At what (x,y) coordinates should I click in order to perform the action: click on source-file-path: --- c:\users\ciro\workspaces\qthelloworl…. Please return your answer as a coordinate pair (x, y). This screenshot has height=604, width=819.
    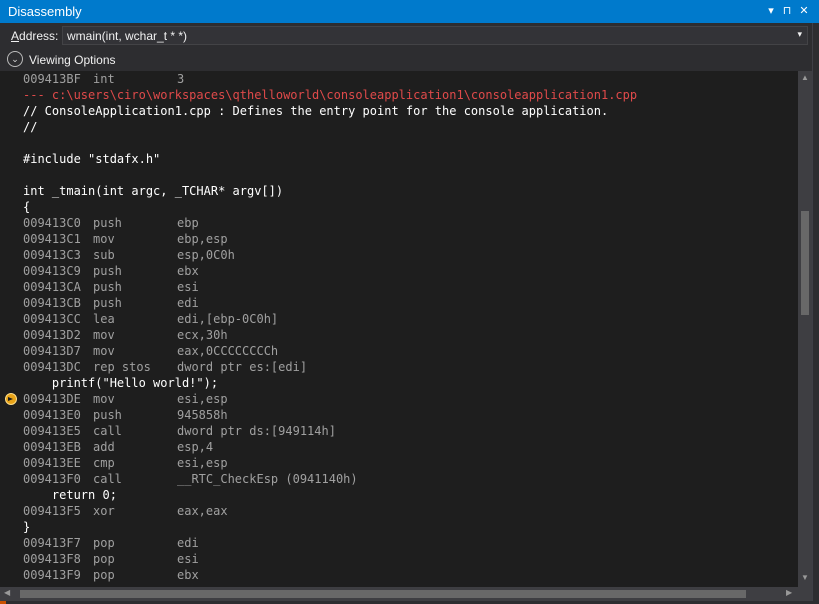
    Looking at the image, I should click on (330, 95).